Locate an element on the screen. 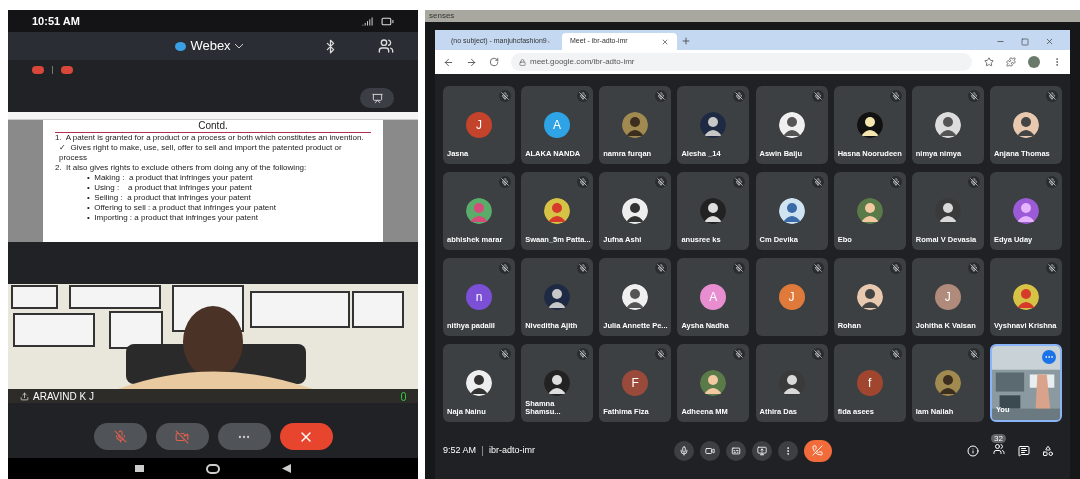 Image resolution: width=1080 pixels, height=479 pixels. mic-off-icon is located at coordinates (120, 436).